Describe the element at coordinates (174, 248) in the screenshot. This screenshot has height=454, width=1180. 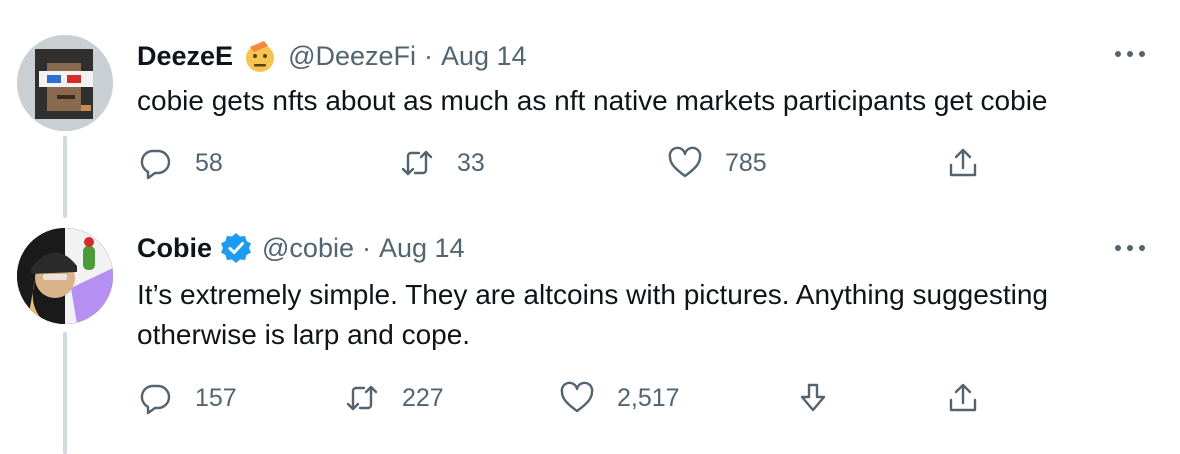
I see `display-name: Cobie` at that location.